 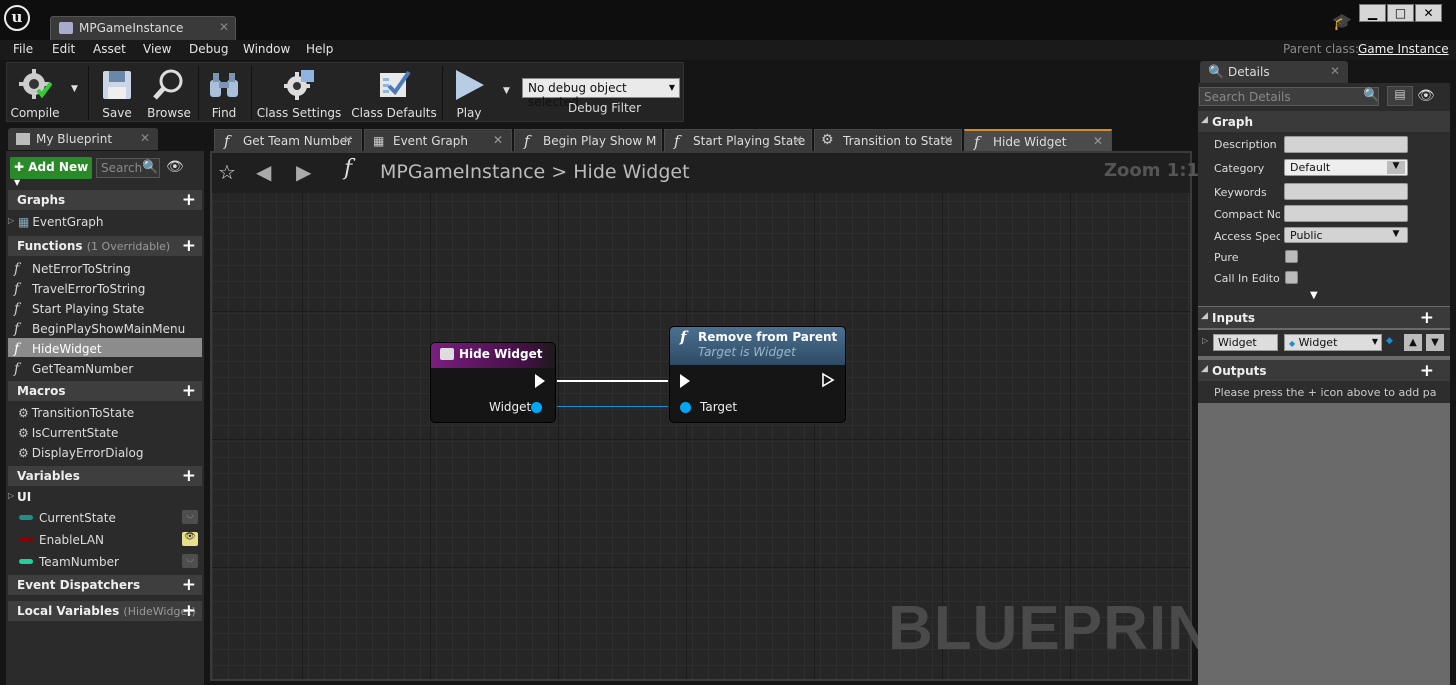 What do you see at coordinates (105, 585) in the screenshot?
I see `event-dispatchers-section-header: Event Dispatchers +` at bounding box center [105, 585].